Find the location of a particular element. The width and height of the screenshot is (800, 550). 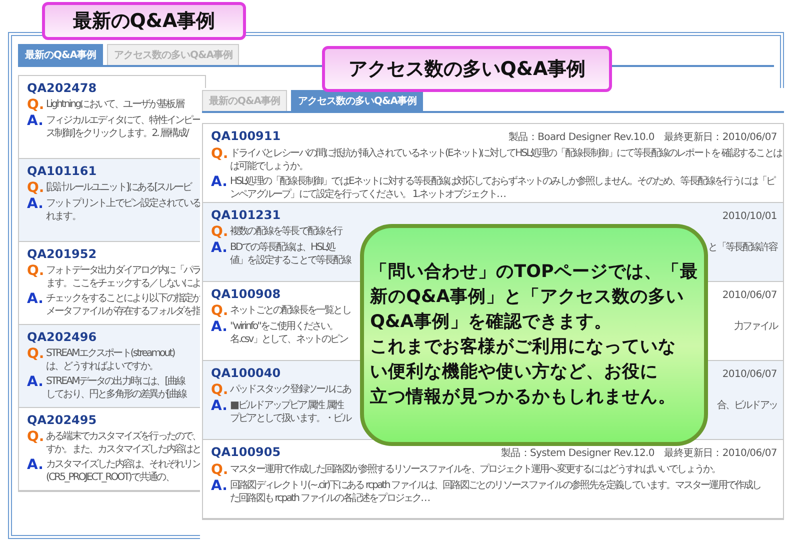

question-text: マスター運用で作成した回路図が参照するリソースファイルを、プロジェクト運用へ変更するにはどうすればいいでしょうか。 is located at coordinates (475, 469).